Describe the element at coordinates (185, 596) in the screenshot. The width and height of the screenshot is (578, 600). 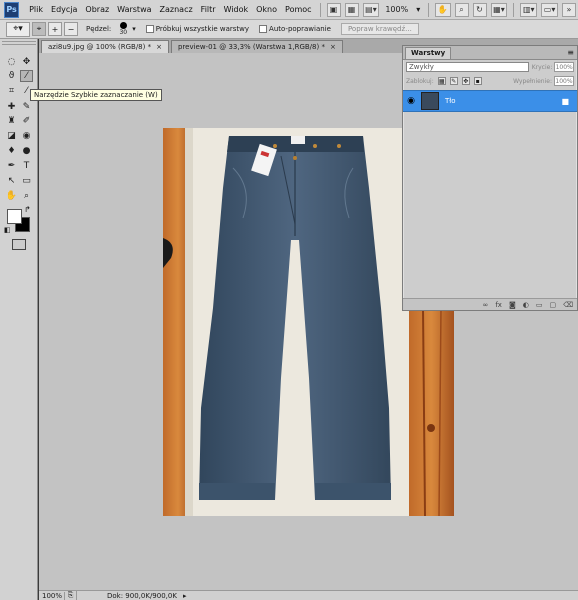
I see `status-arrow-icon: ▸` at that location.